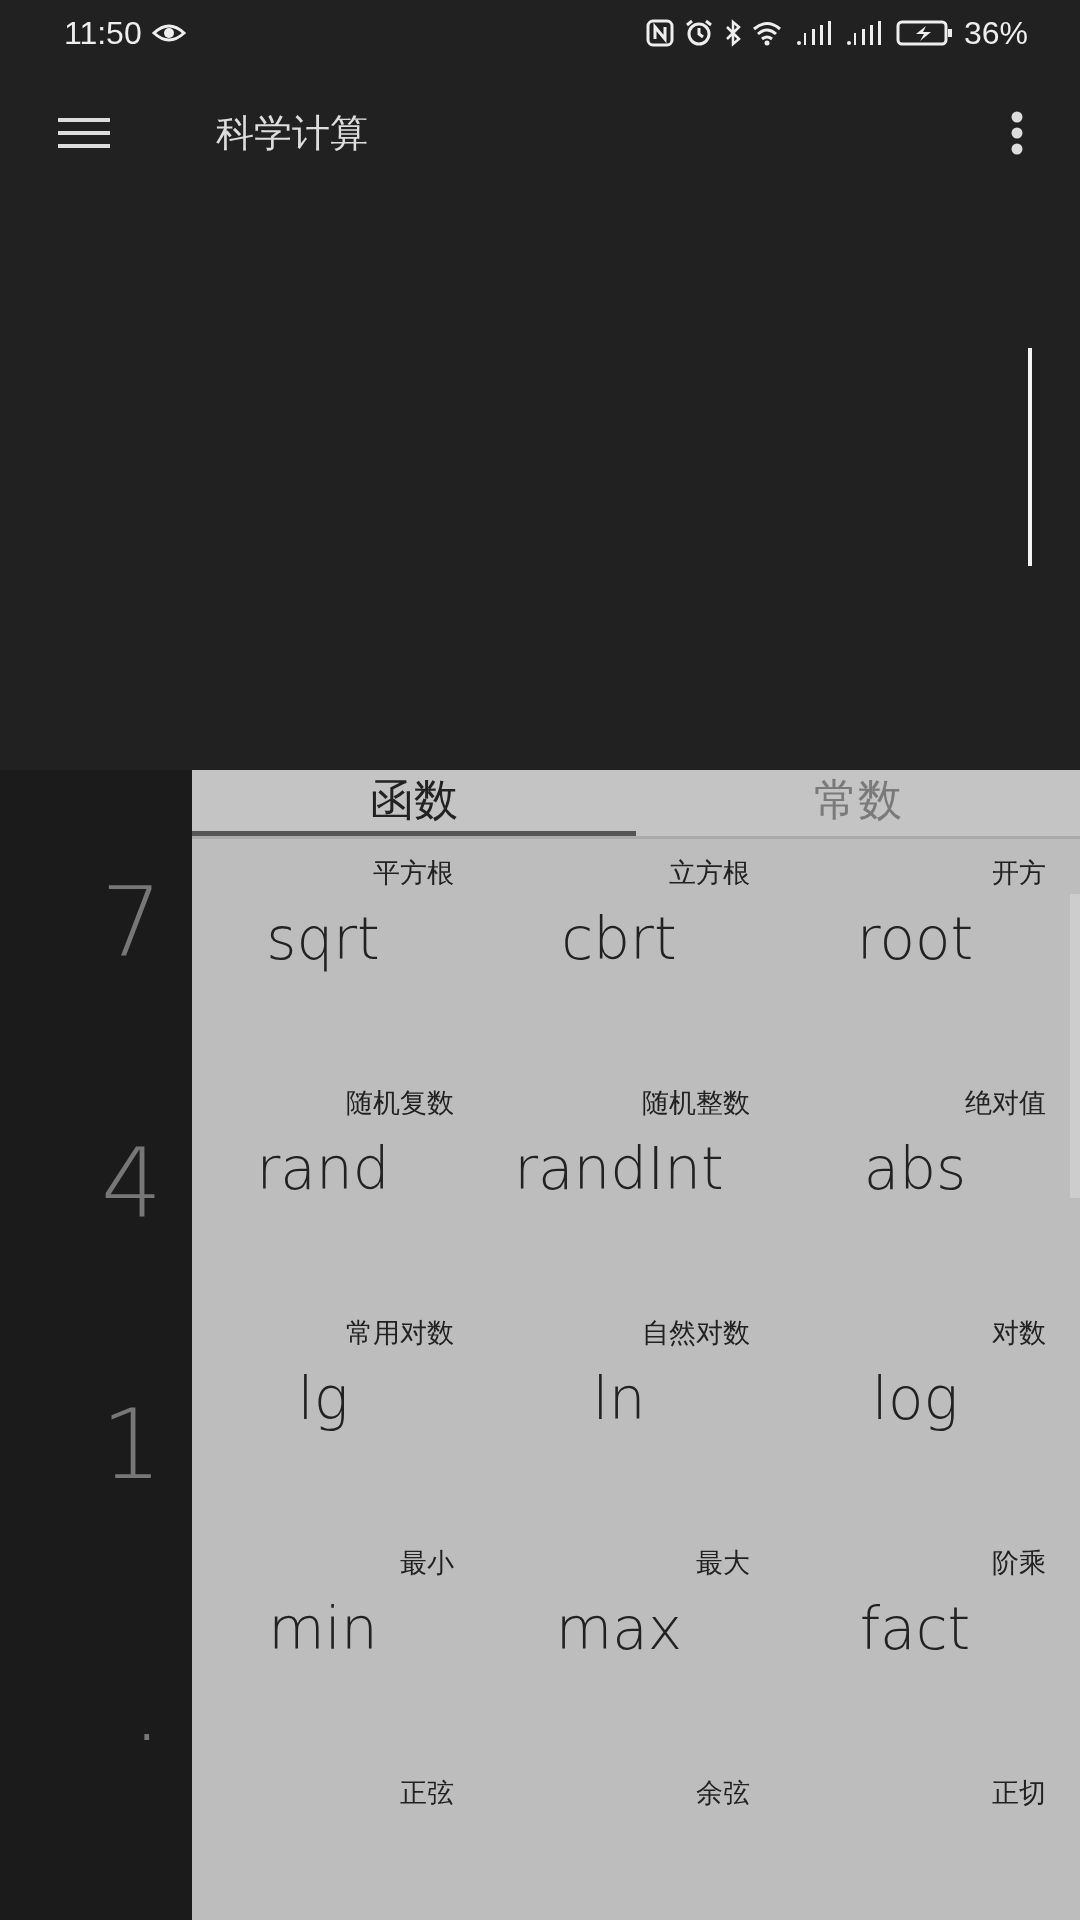 Image resolution: width=1080 pixels, height=1920 pixels. I want to click on tab: 函数, so click(414, 803).